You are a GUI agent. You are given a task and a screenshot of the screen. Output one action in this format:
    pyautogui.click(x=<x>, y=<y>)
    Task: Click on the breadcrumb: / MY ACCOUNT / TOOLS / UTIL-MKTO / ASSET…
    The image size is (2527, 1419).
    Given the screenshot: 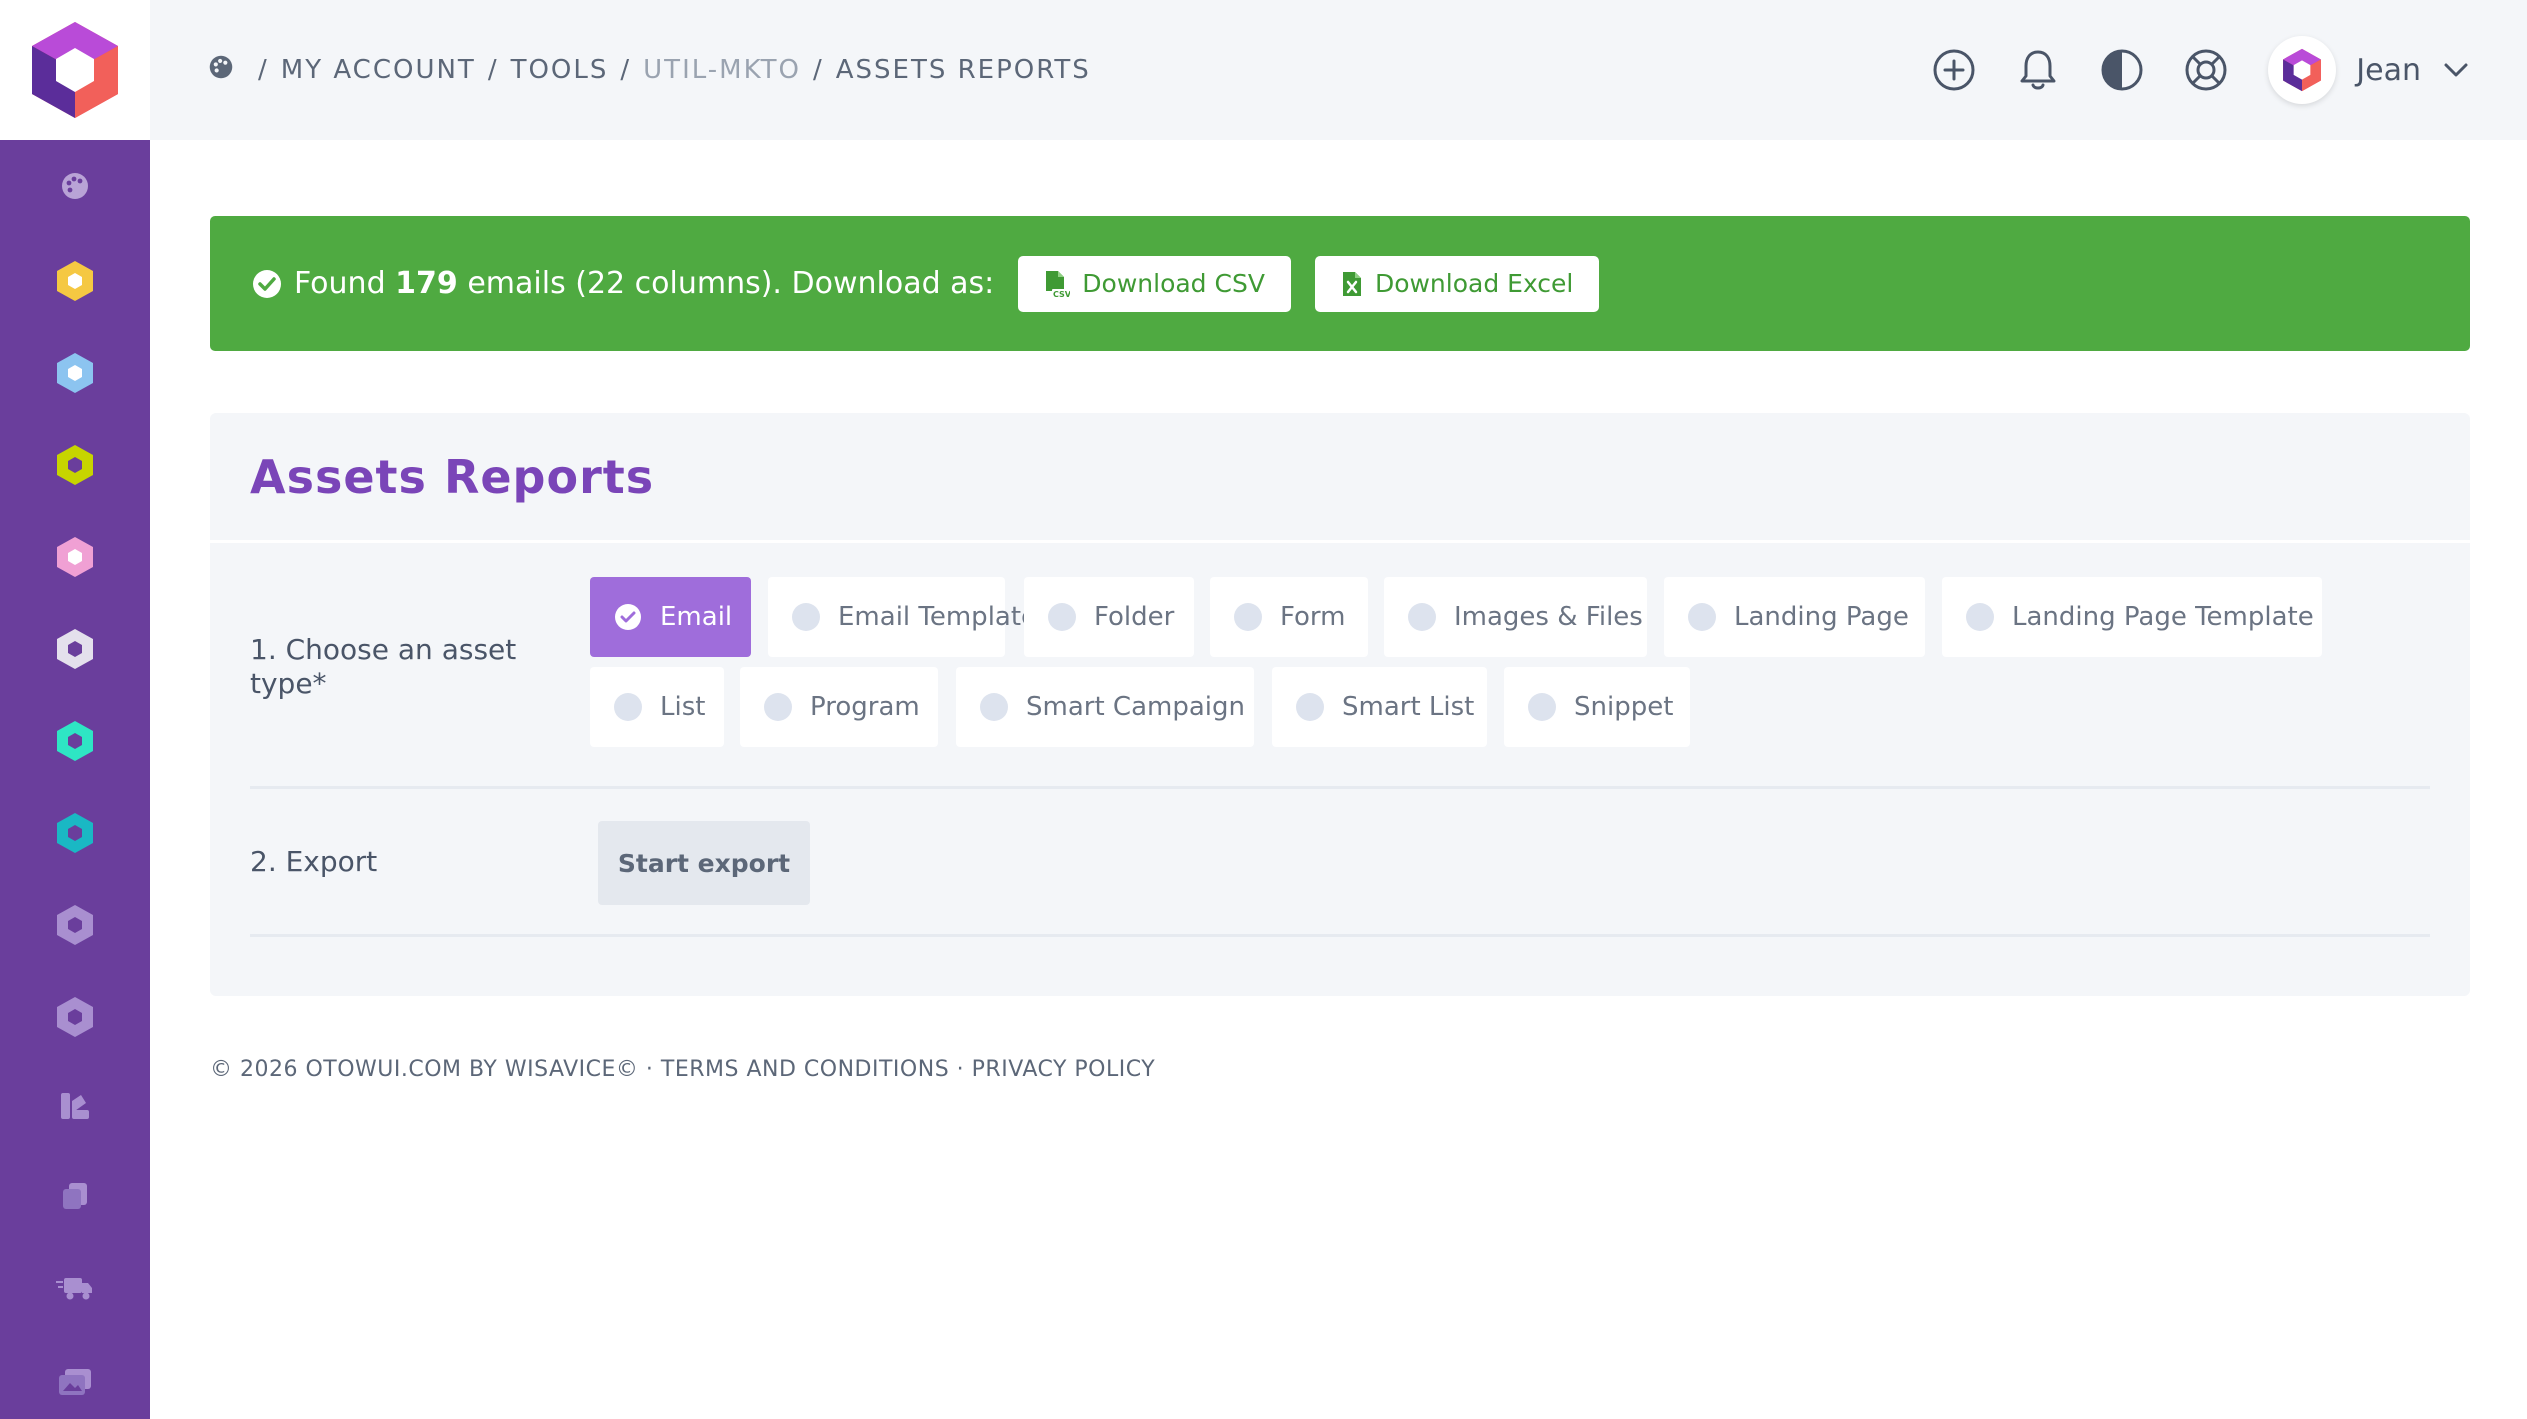 What is the action you would take?
    pyautogui.click(x=649, y=70)
    